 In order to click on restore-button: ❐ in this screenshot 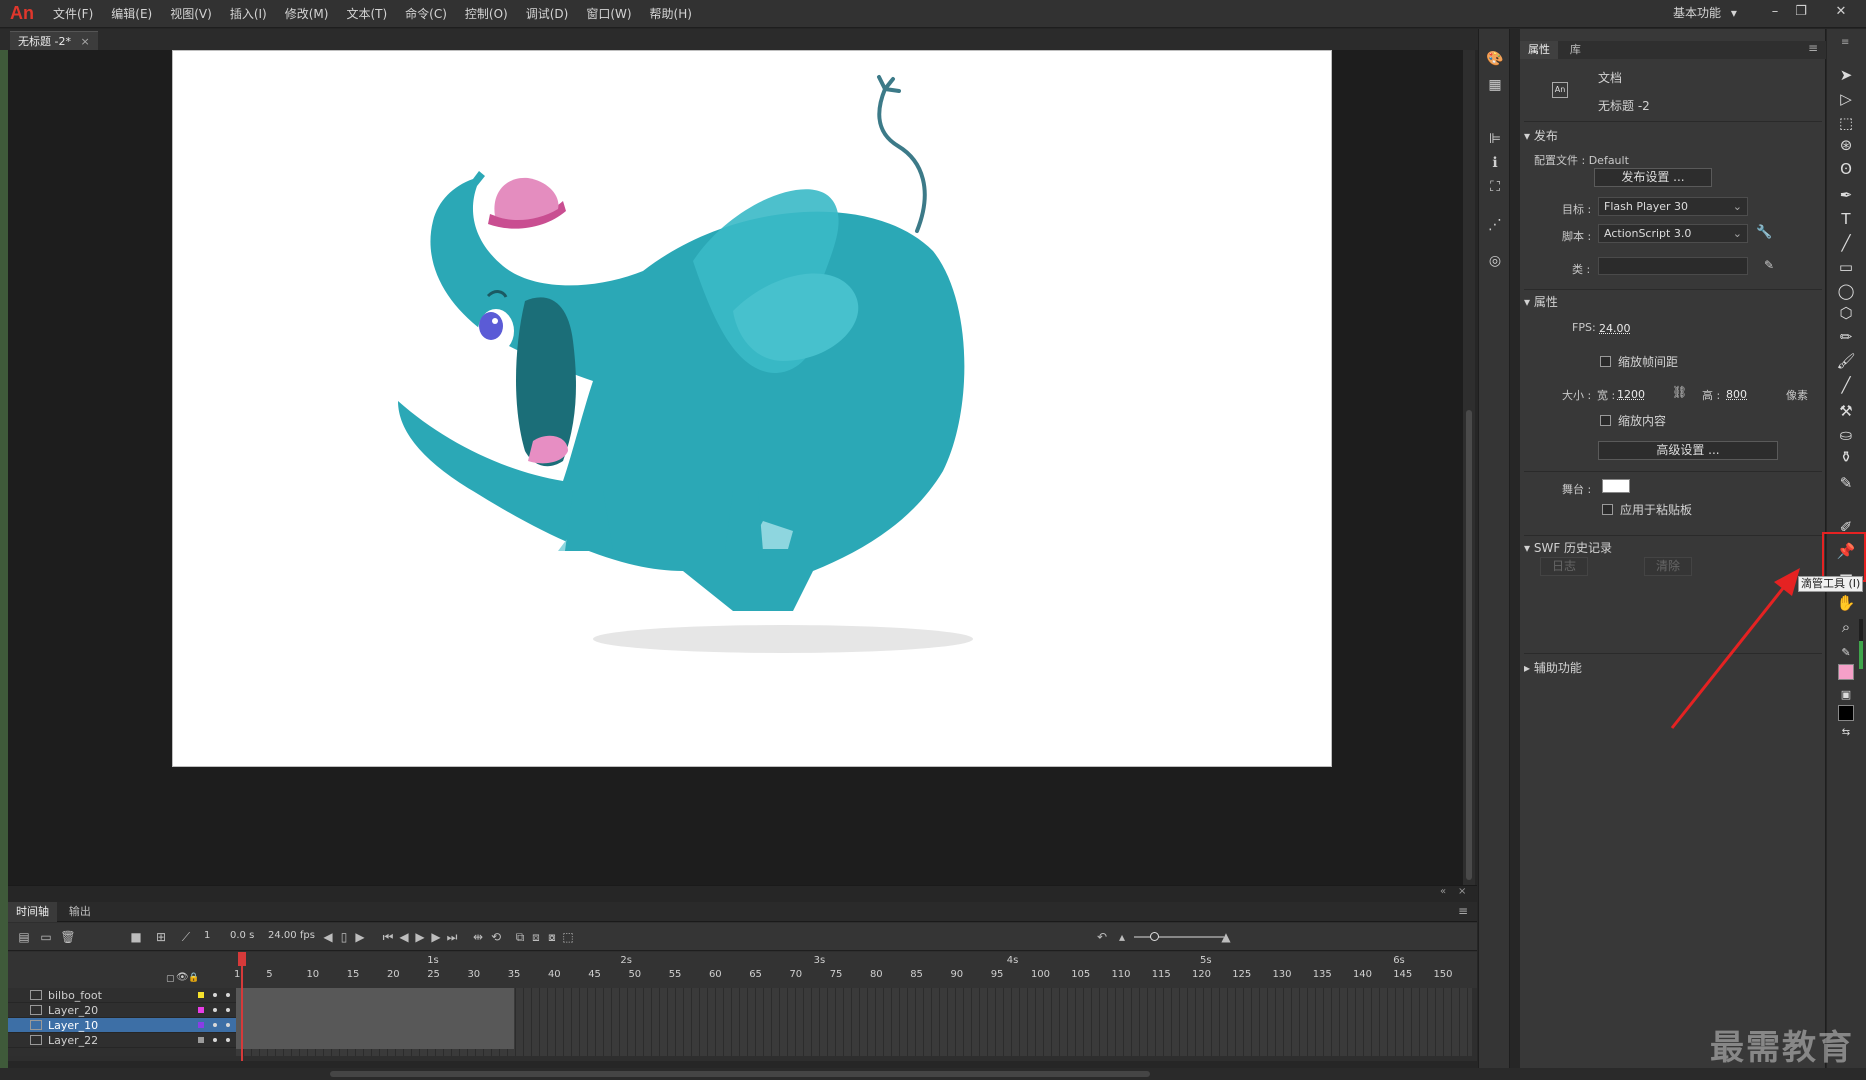, I will do `click(1801, 12)`.